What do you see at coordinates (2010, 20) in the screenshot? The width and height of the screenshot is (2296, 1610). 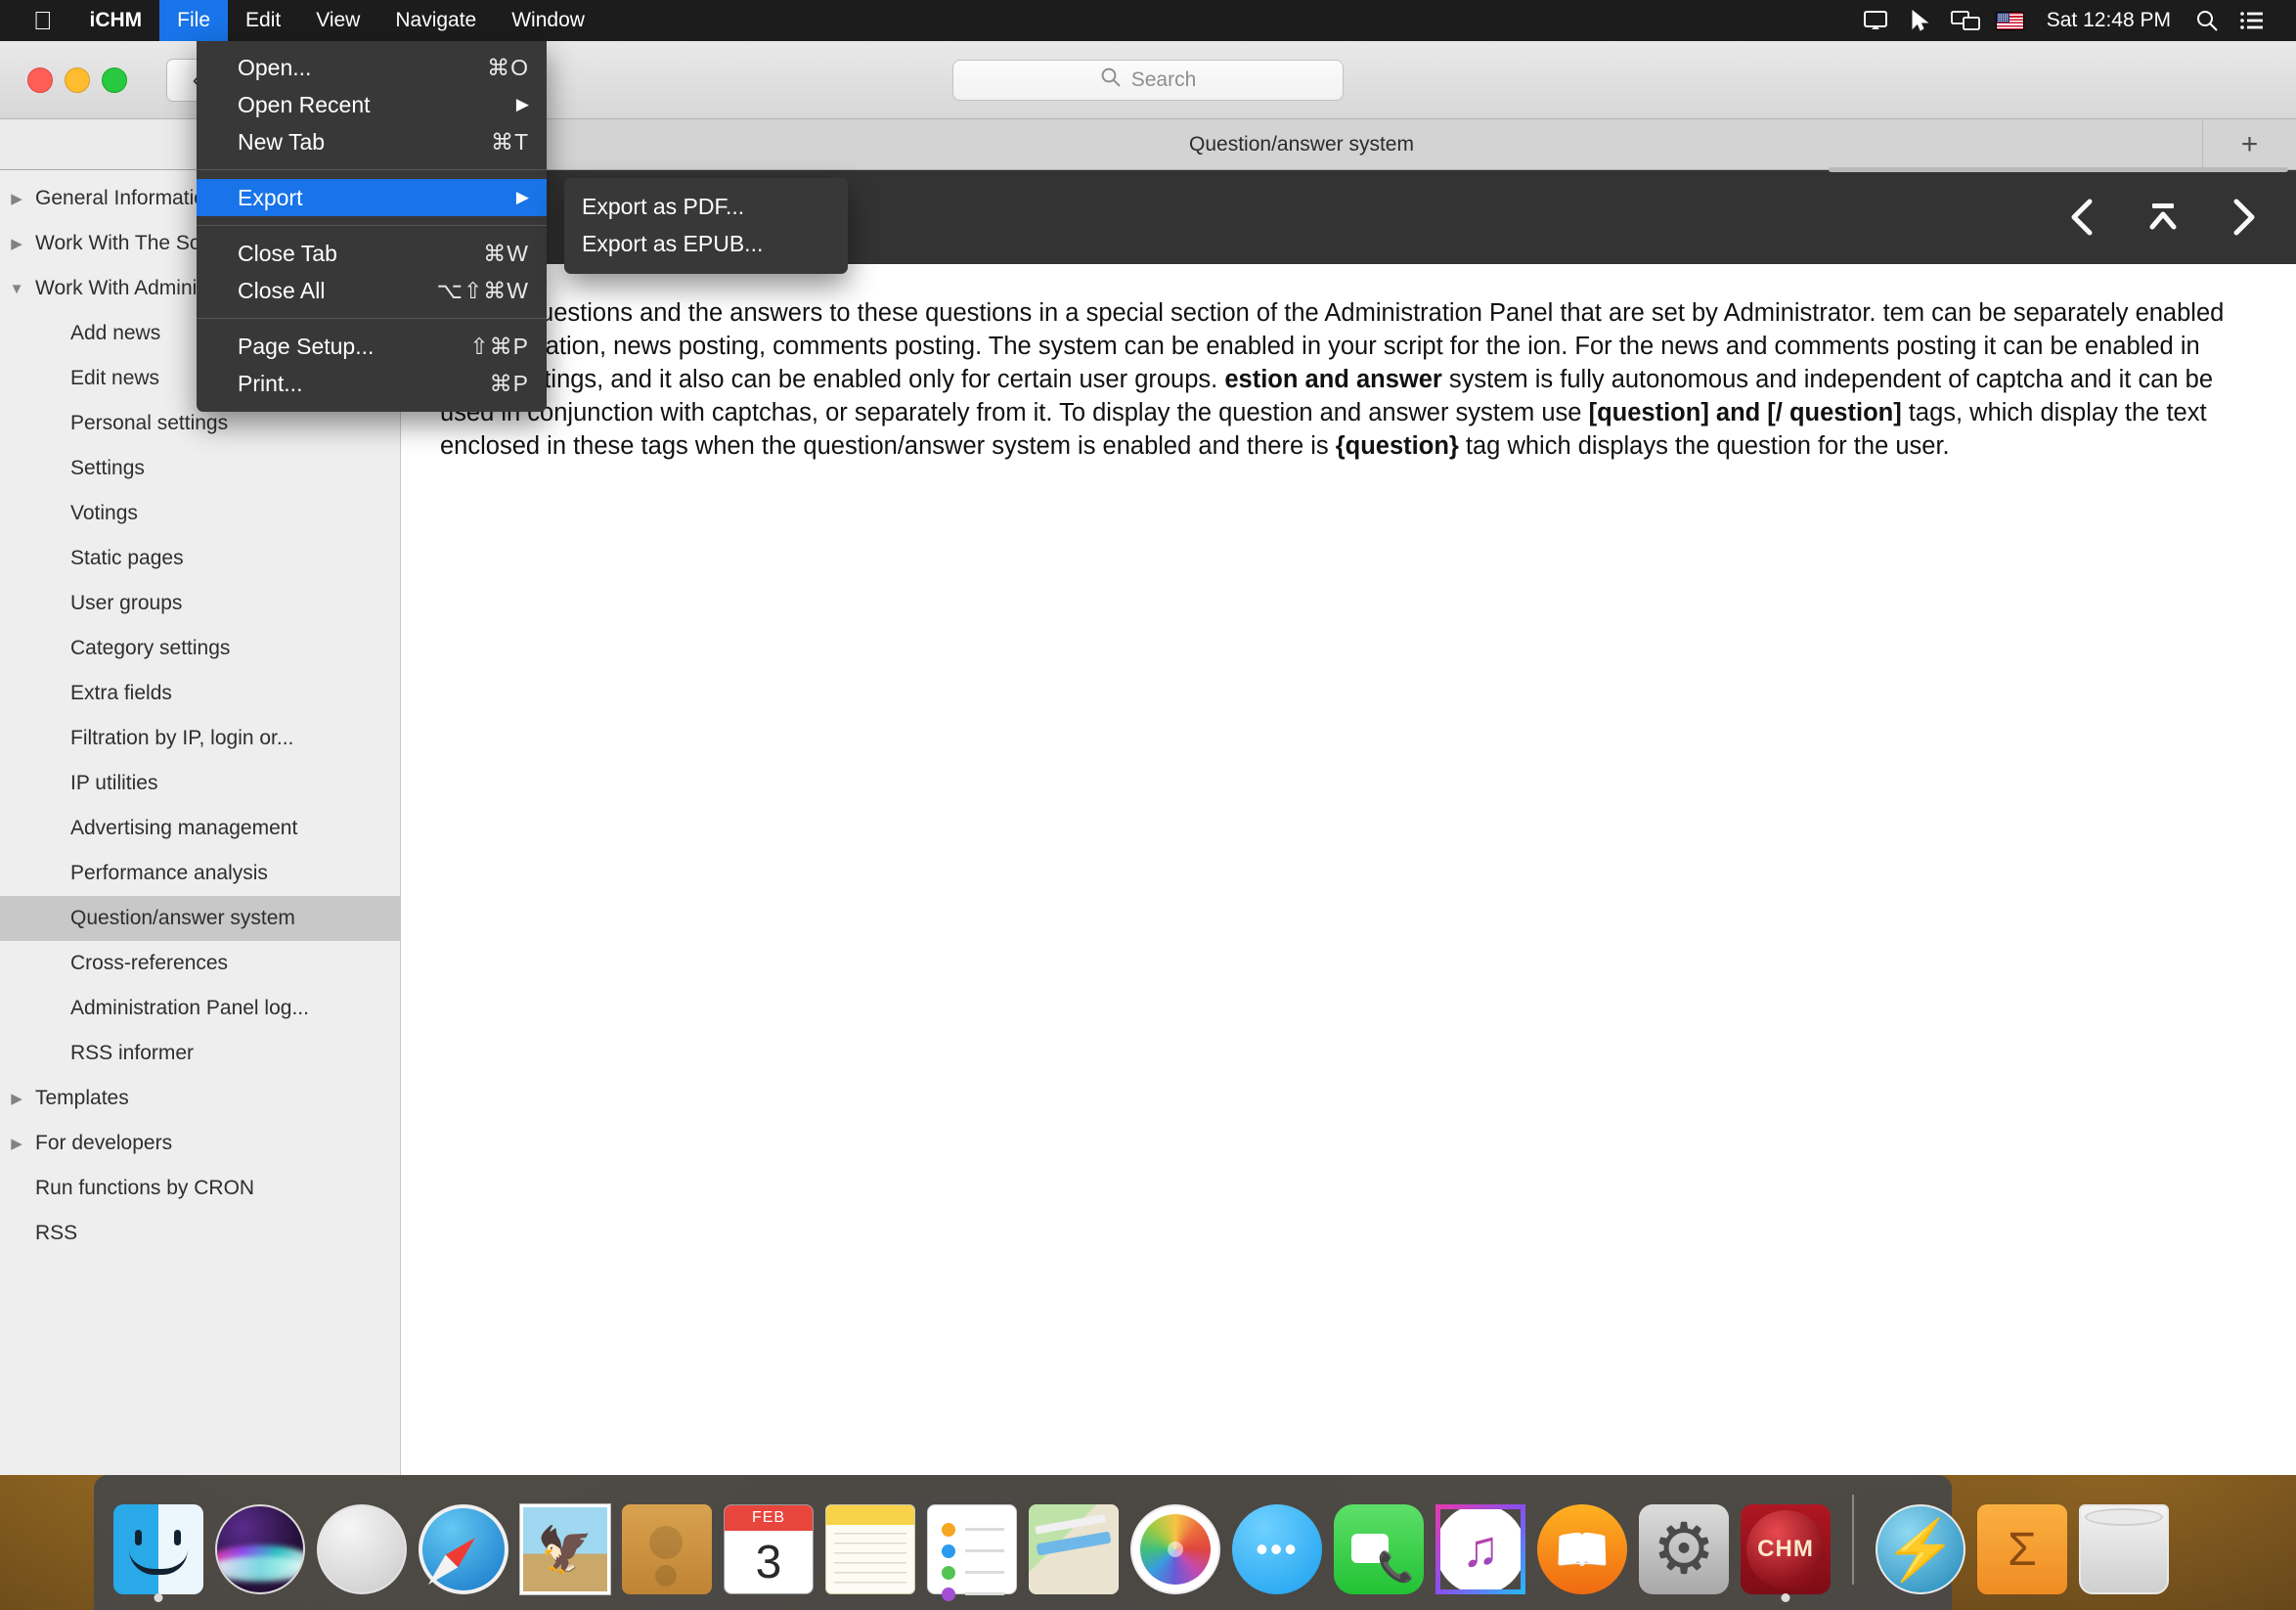 I see `us-flag-icon` at bounding box center [2010, 20].